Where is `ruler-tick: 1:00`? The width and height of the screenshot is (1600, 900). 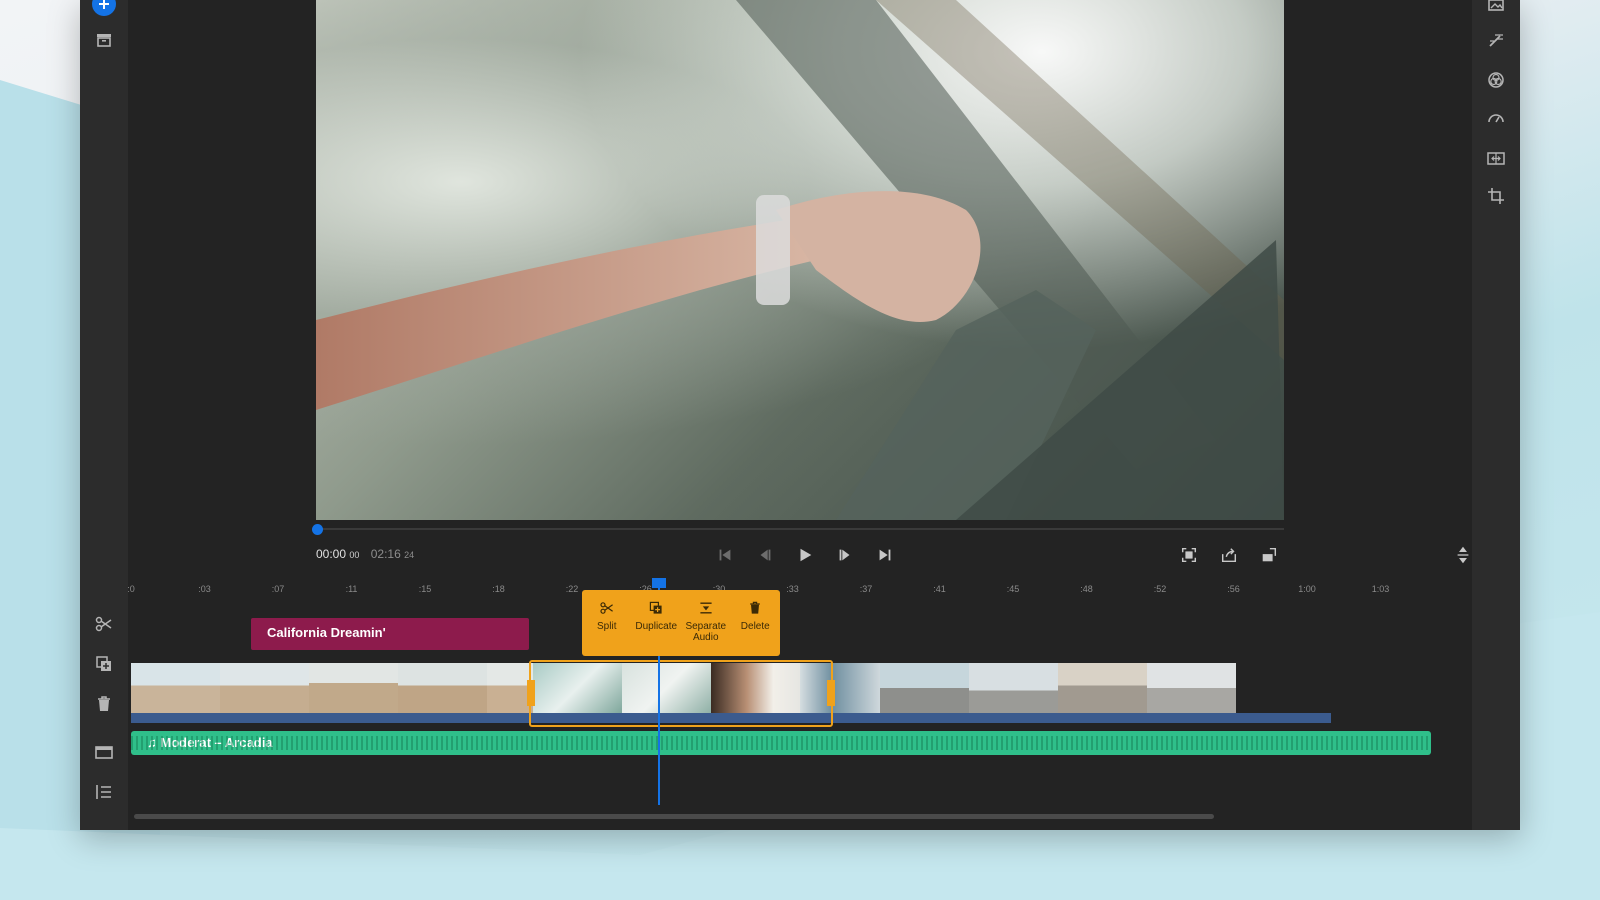
ruler-tick: 1:00 is located at coordinates (1307, 589).